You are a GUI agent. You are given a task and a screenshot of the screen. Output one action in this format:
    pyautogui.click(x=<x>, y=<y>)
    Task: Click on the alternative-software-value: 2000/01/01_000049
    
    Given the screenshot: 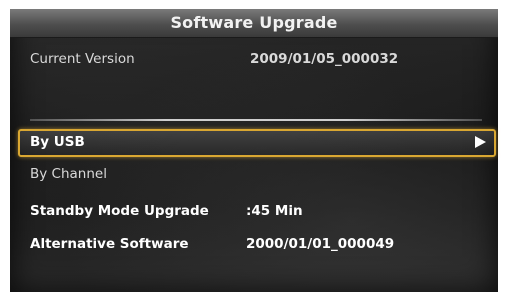 What is the action you would take?
    pyautogui.click(x=320, y=244)
    